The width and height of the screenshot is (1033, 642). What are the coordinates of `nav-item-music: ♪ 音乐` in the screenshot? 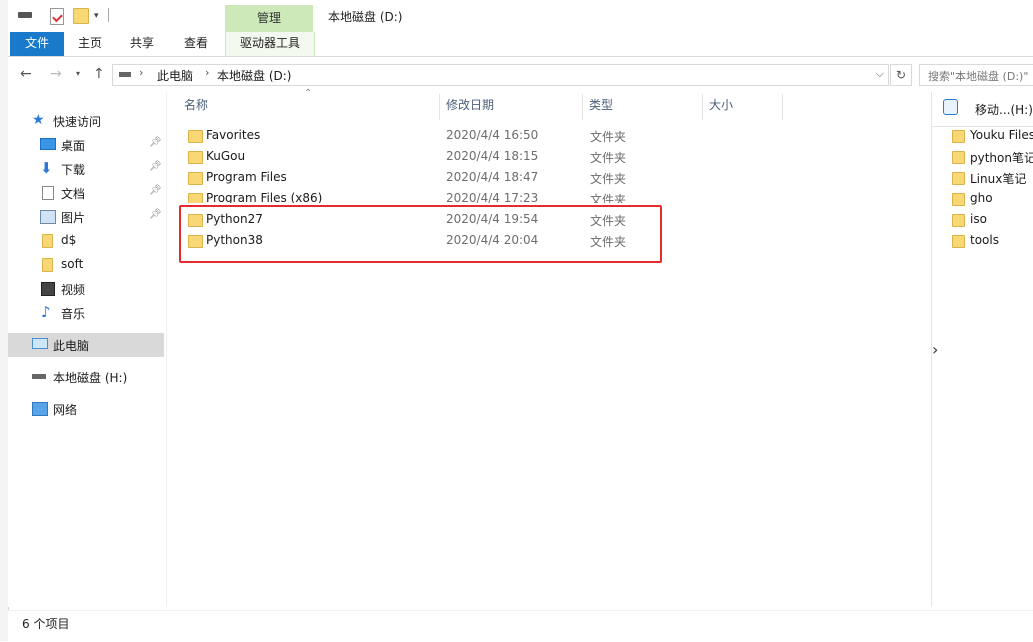 It's located at (86, 313).